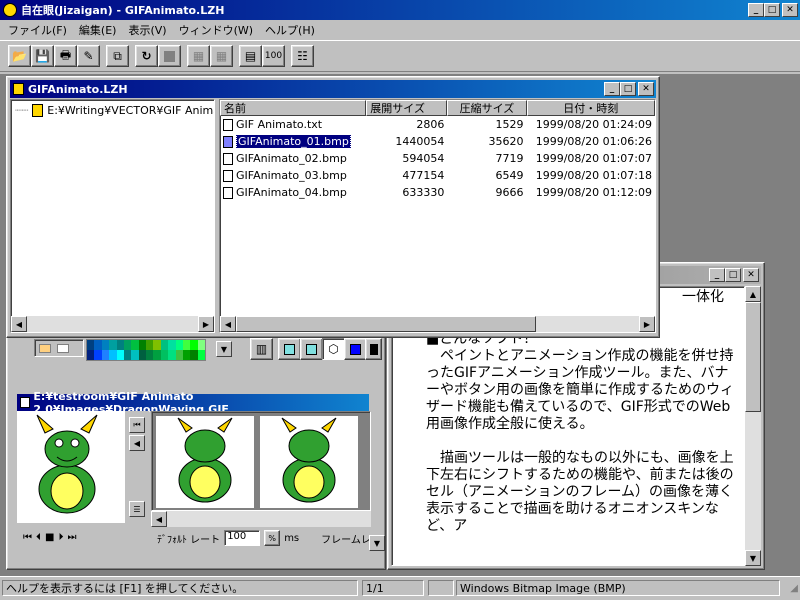  Describe the element at coordinates (242, 538) in the screenshot. I see `rate-input: 100` at that location.